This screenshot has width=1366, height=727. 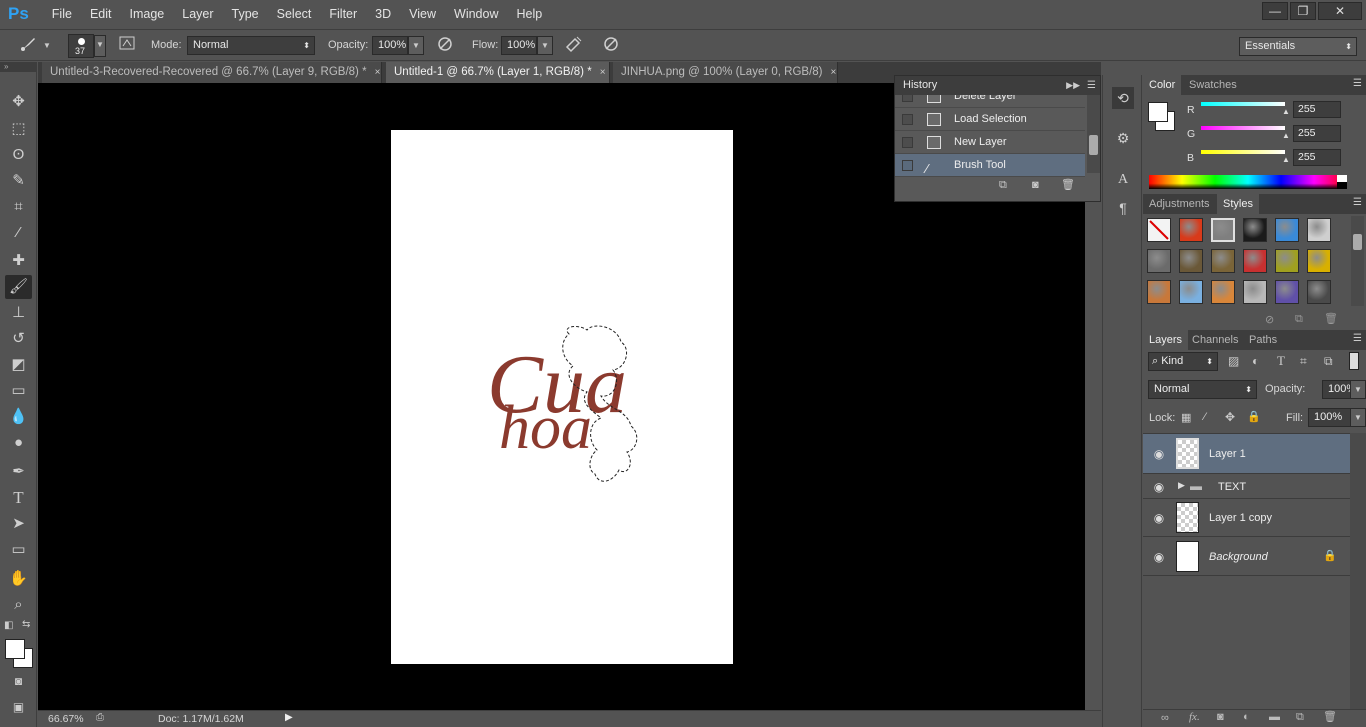 I want to click on dodge-tool-icon: ●, so click(x=18, y=443).